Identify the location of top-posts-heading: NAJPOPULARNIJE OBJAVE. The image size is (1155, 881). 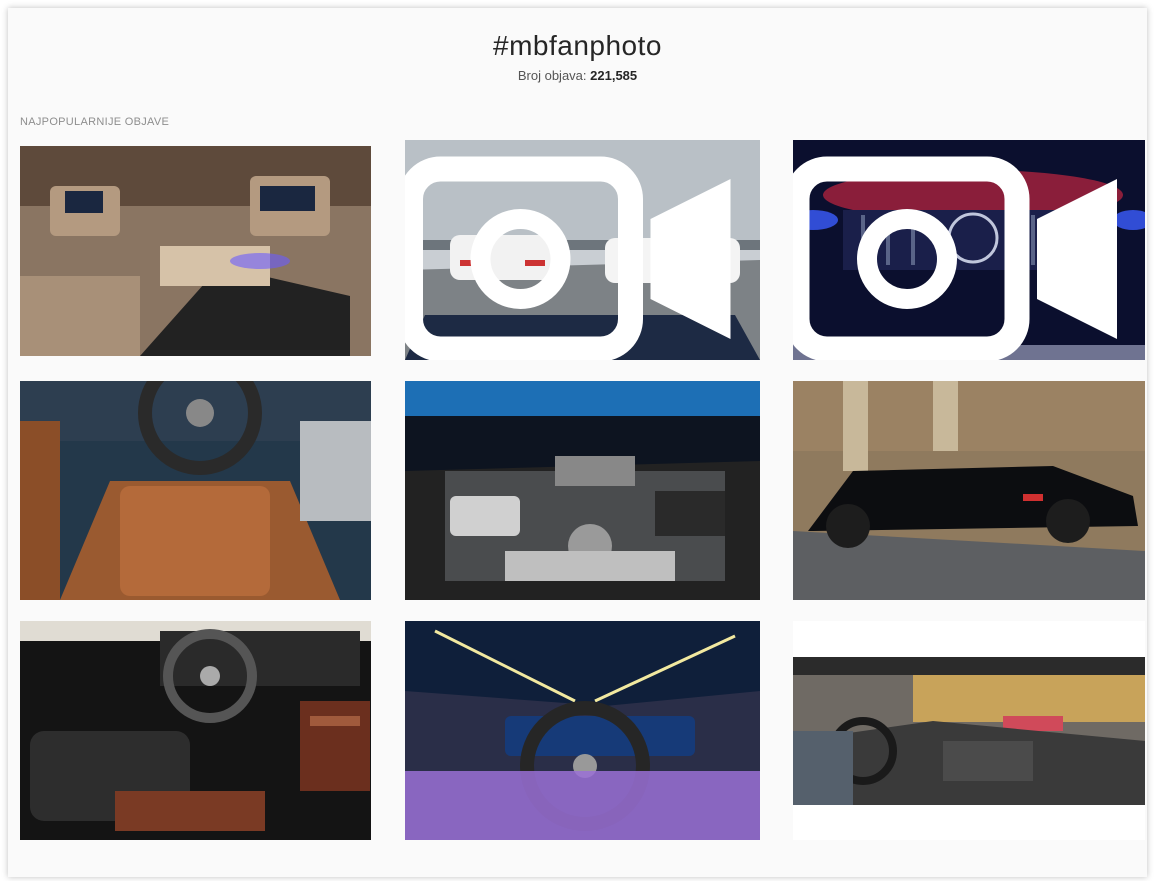
(95, 122).